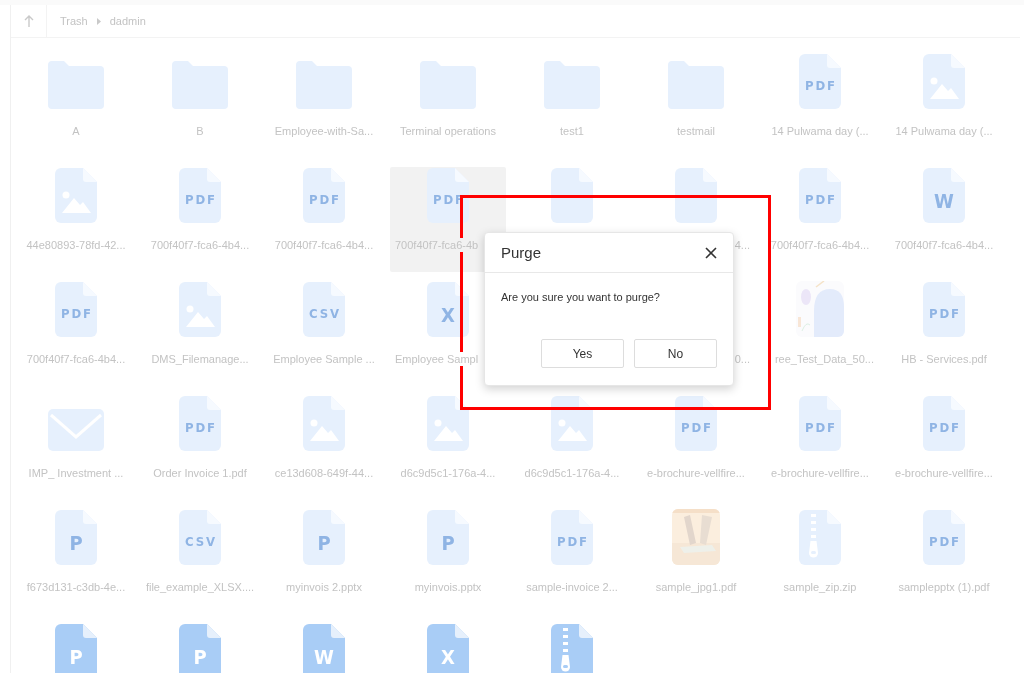 Image resolution: width=1024 pixels, height=673 pixels. What do you see at coordinates (711, 252) in the screenshot?
I see `close-icon` at bounding box center [711, 252].